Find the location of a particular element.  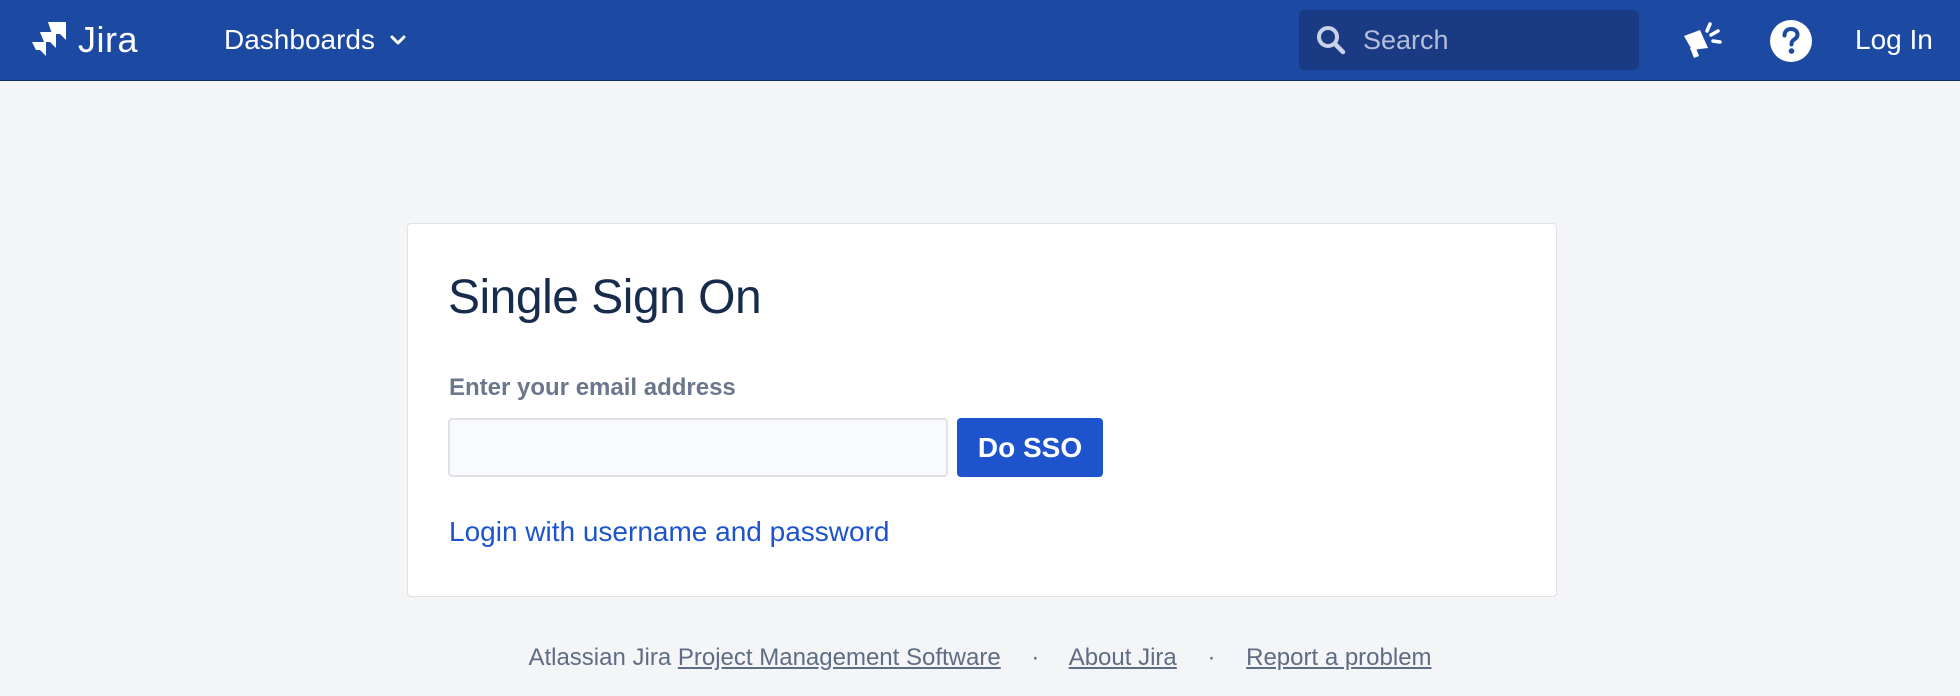

about-jira-link: About Jira is located at coordinates (1123, 657).